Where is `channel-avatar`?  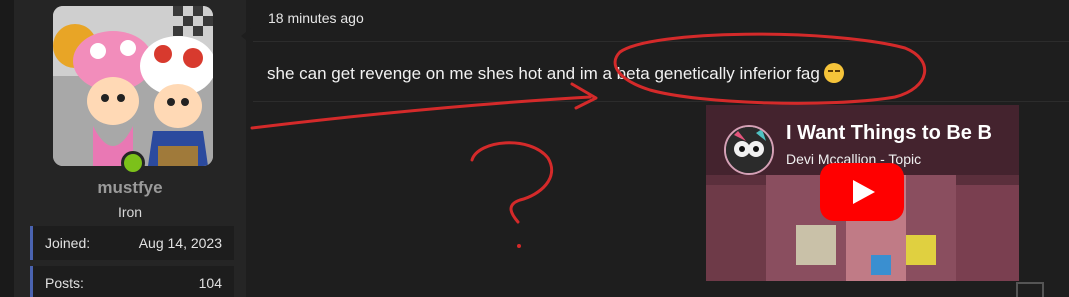
channel-avatar is located at coordinates (749, 150).